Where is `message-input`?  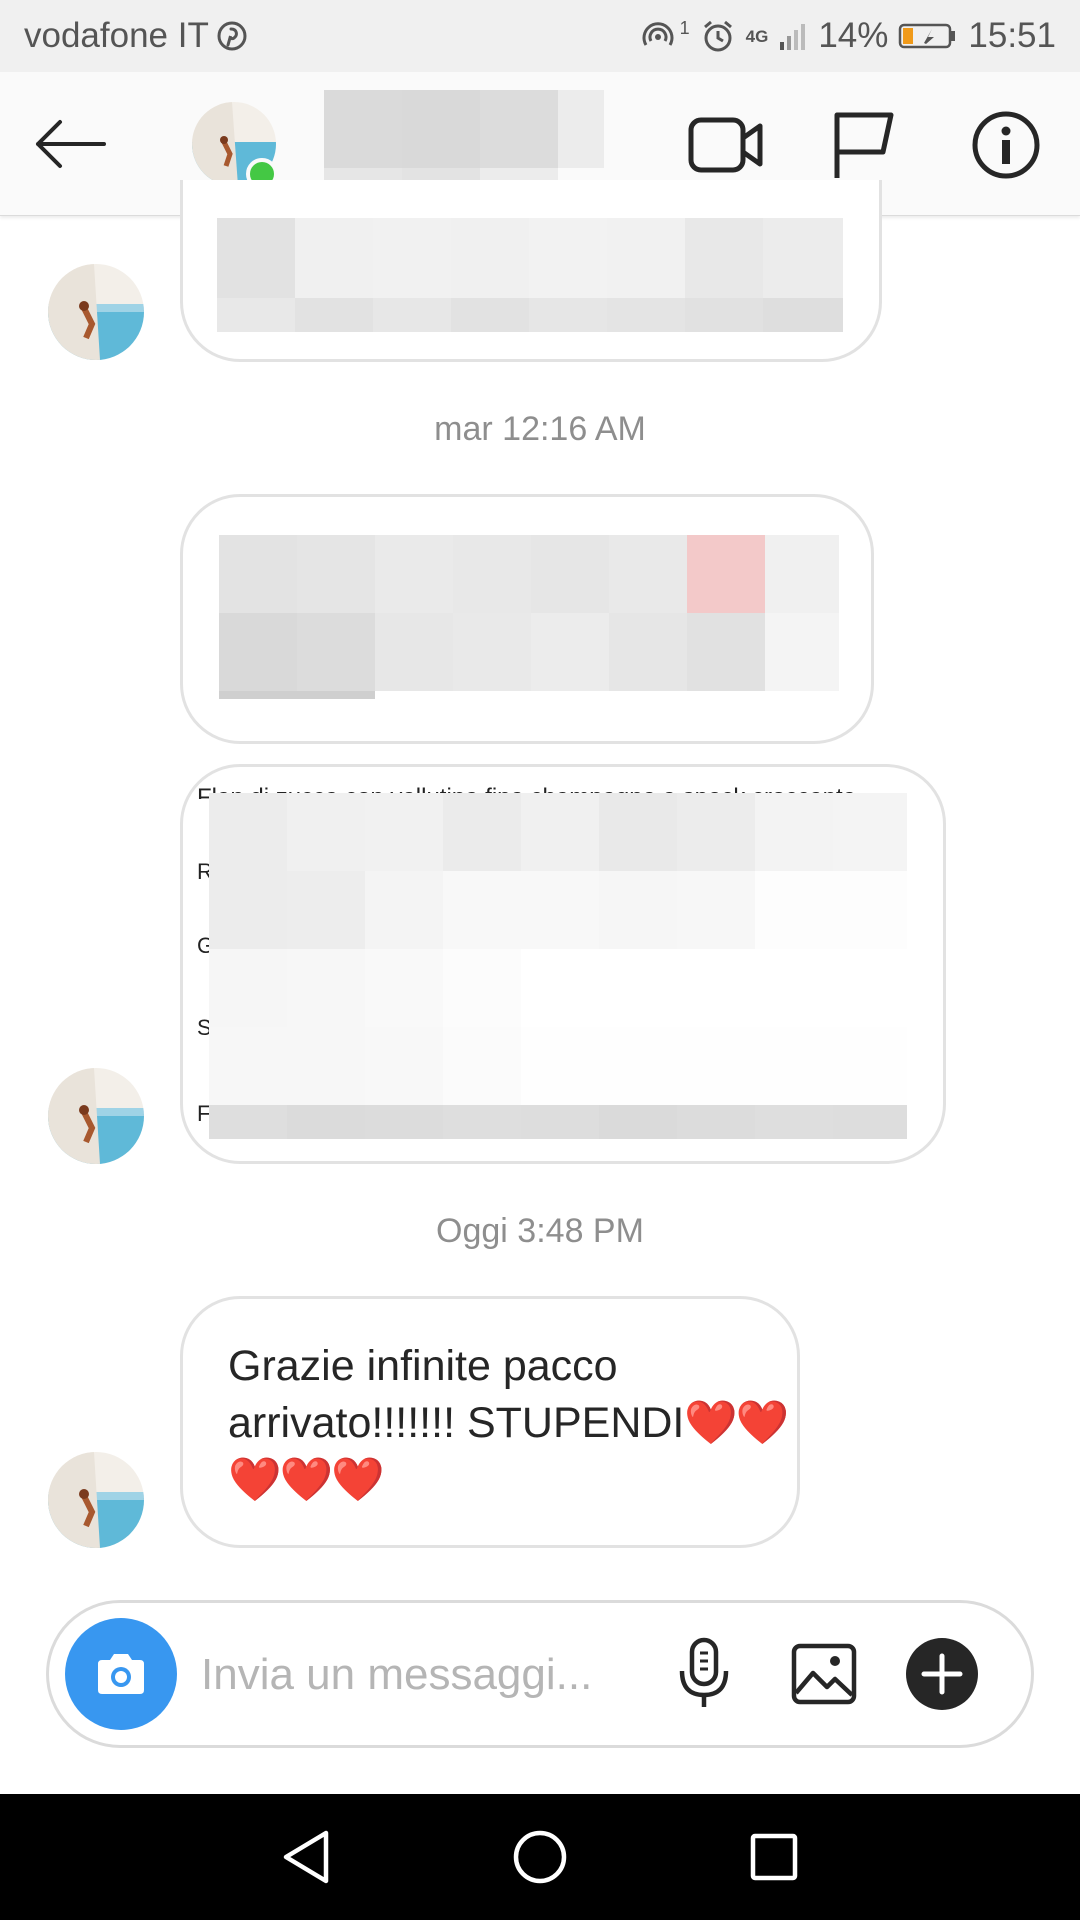
message-input is located at coordinates (436, 1675).